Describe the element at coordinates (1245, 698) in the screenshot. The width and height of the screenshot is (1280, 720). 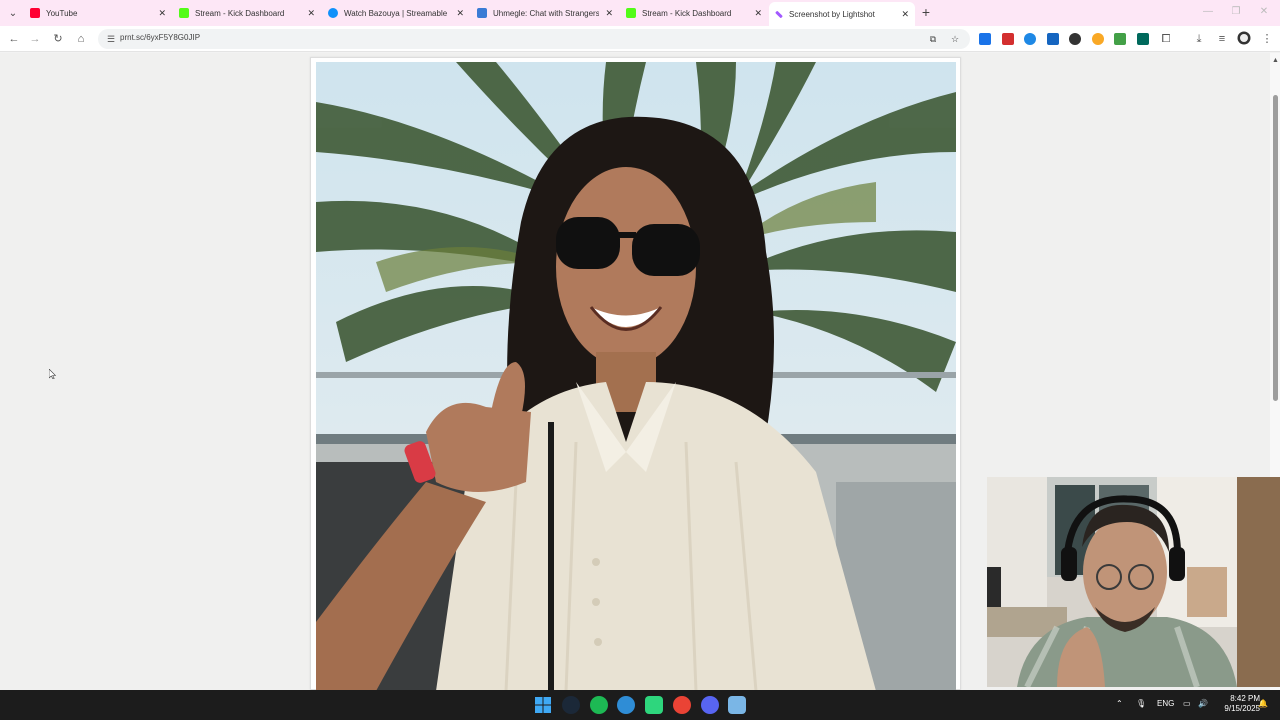
I see `clock-time: 8:42 PM` at that location.